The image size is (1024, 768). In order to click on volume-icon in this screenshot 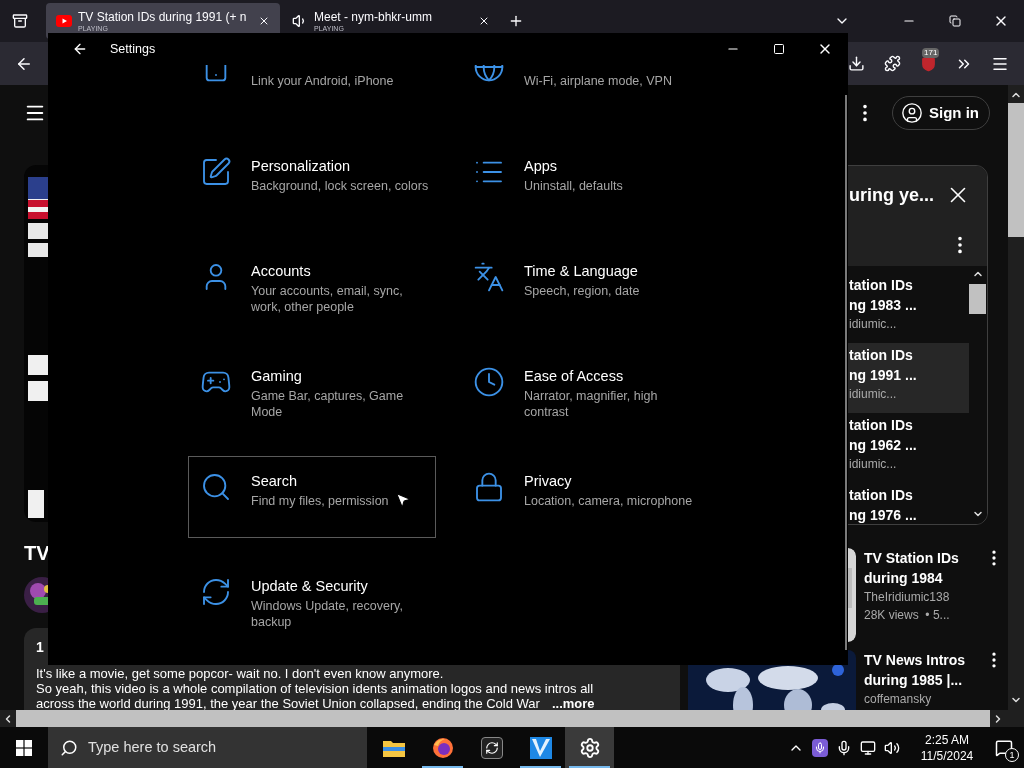, I will do `click(892, 747)`.